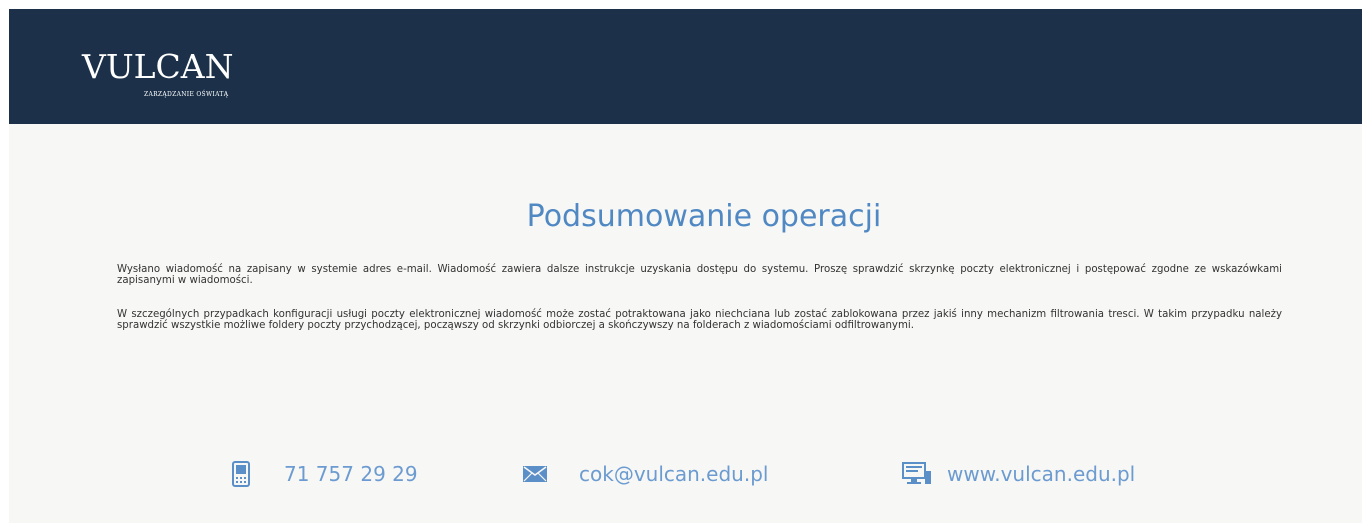 This screenshot has width=1362, height=523. Describe the element at coordinates (186, 94) in the screenshot. I see `logo-tagline: ZARZĄDZANIE OŚWIATĄ` at that location.